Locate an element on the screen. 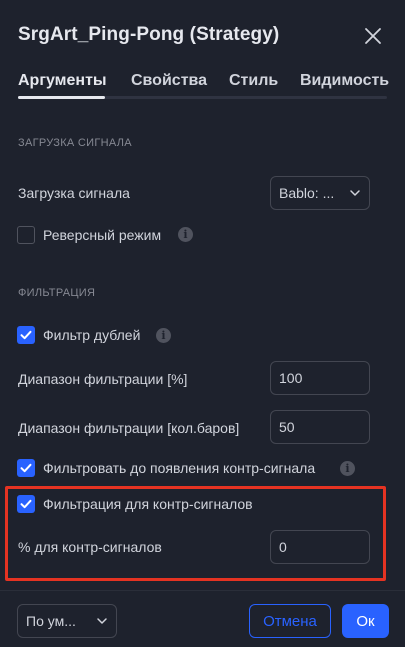  ok-button: Ок is located at coordinates (365, 621).